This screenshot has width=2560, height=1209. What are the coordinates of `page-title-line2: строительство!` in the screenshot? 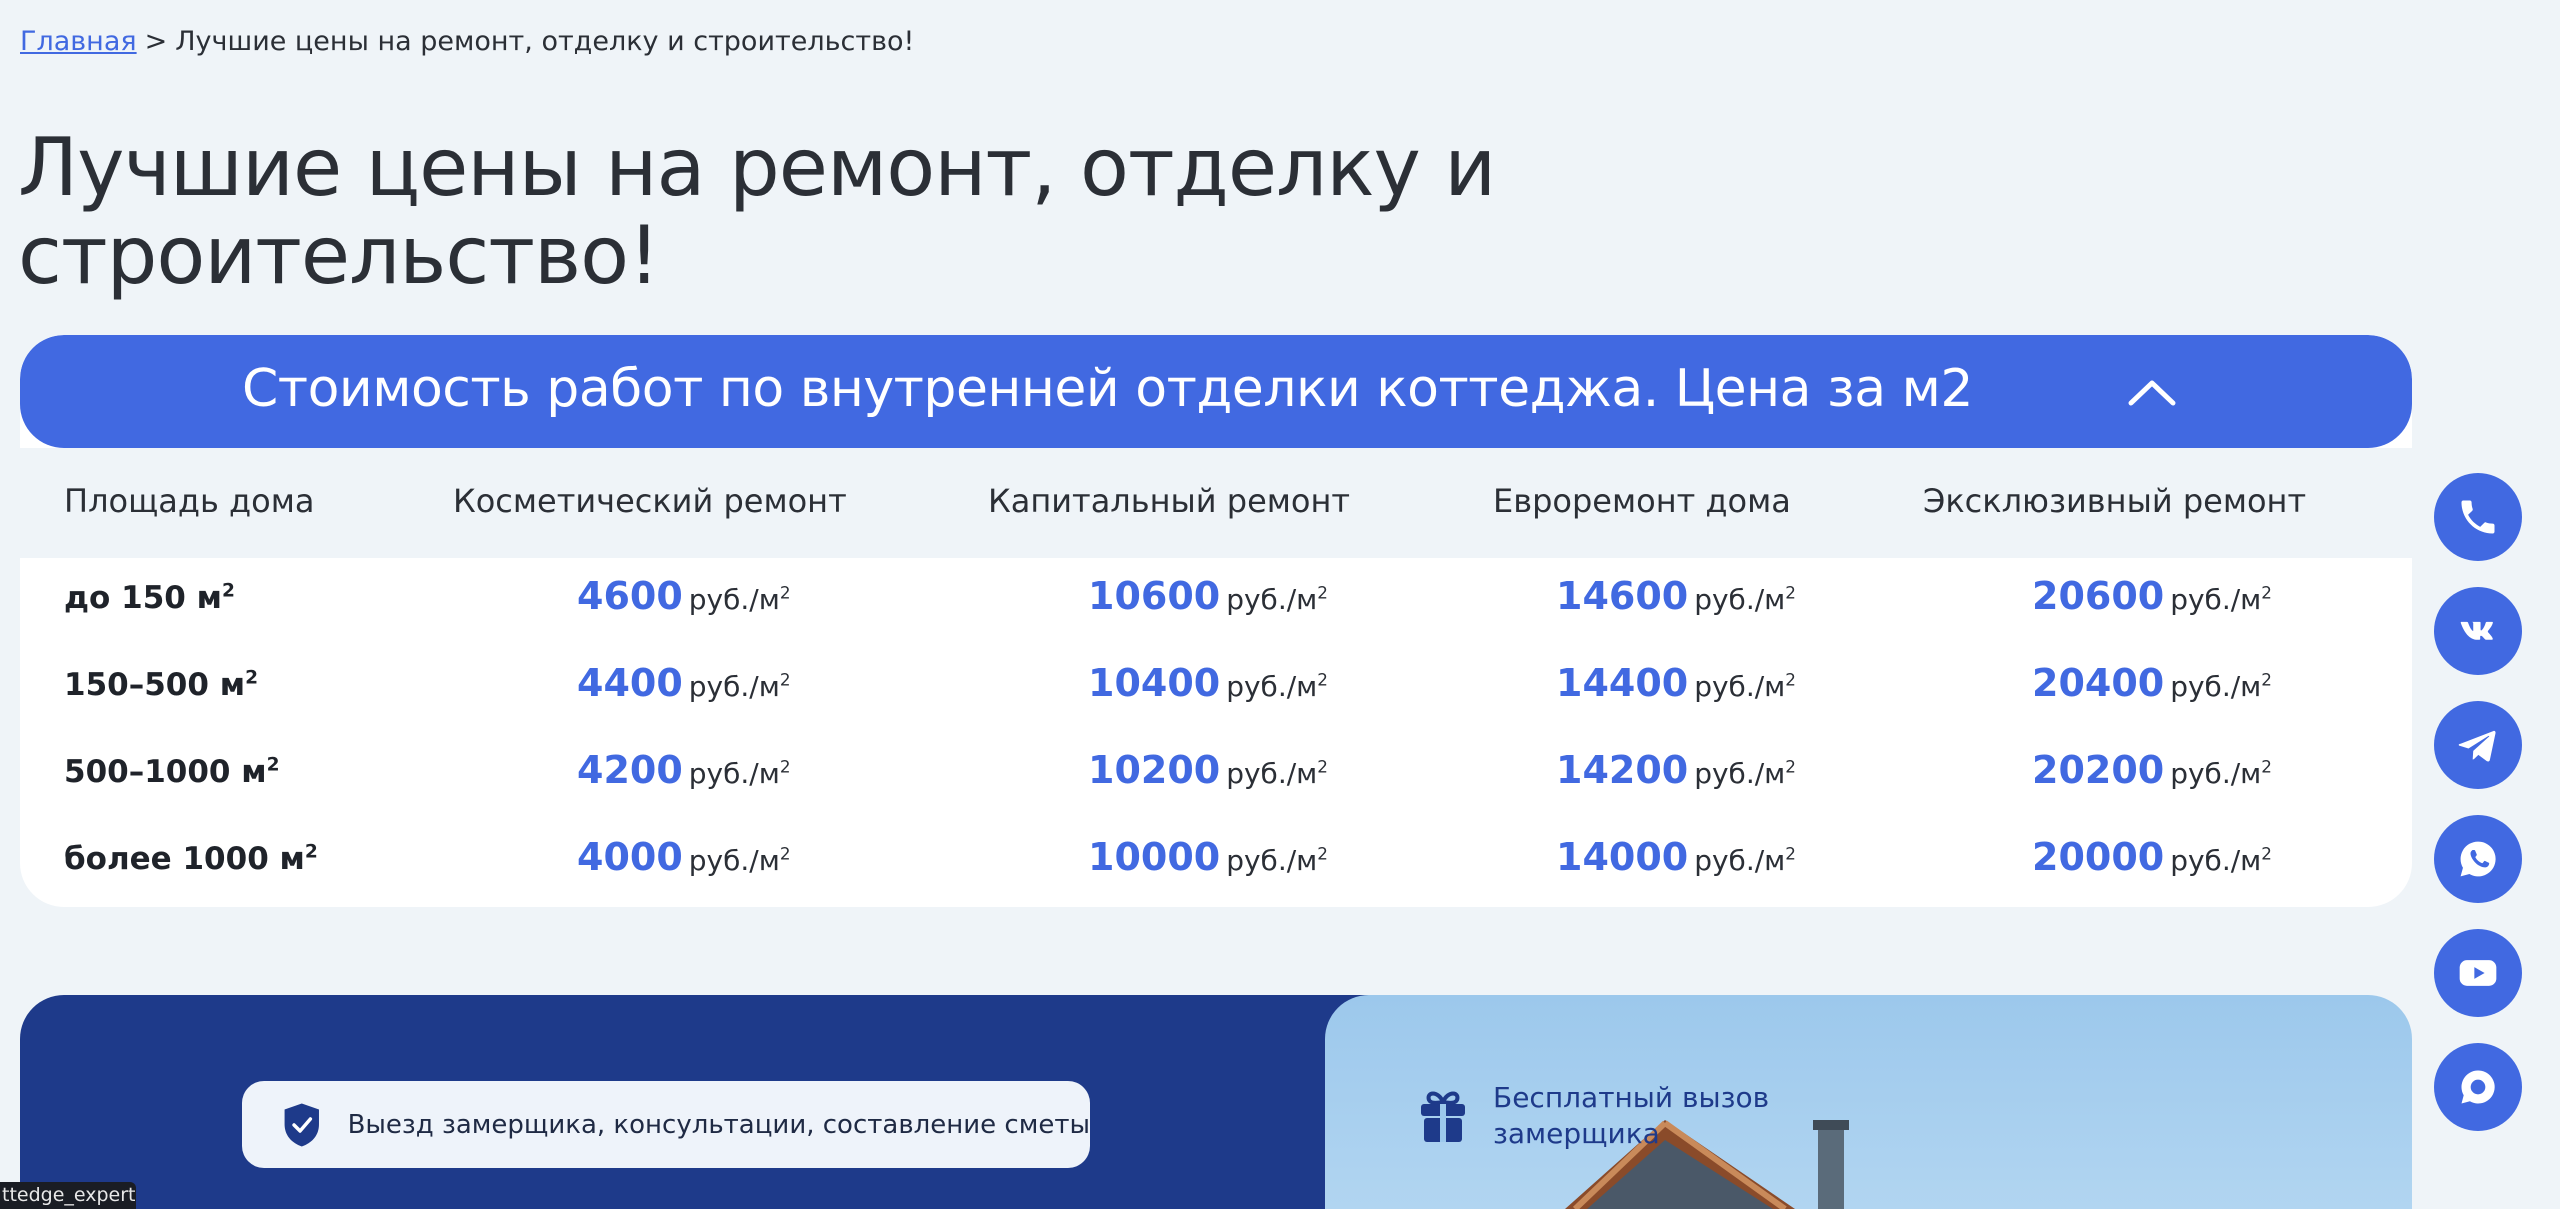 It's located at (339, 255).